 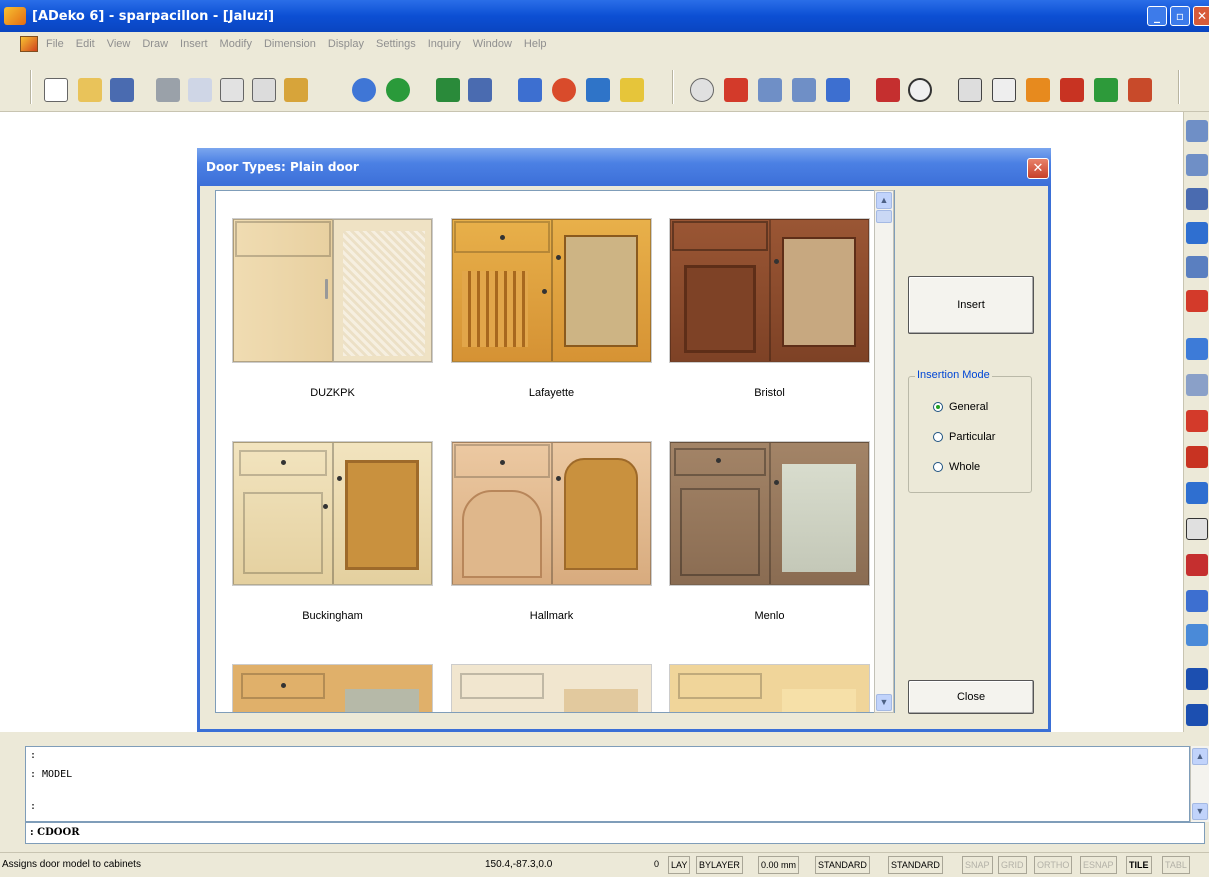 I want to click on menu-help: Help, so click(x=535, y=44).